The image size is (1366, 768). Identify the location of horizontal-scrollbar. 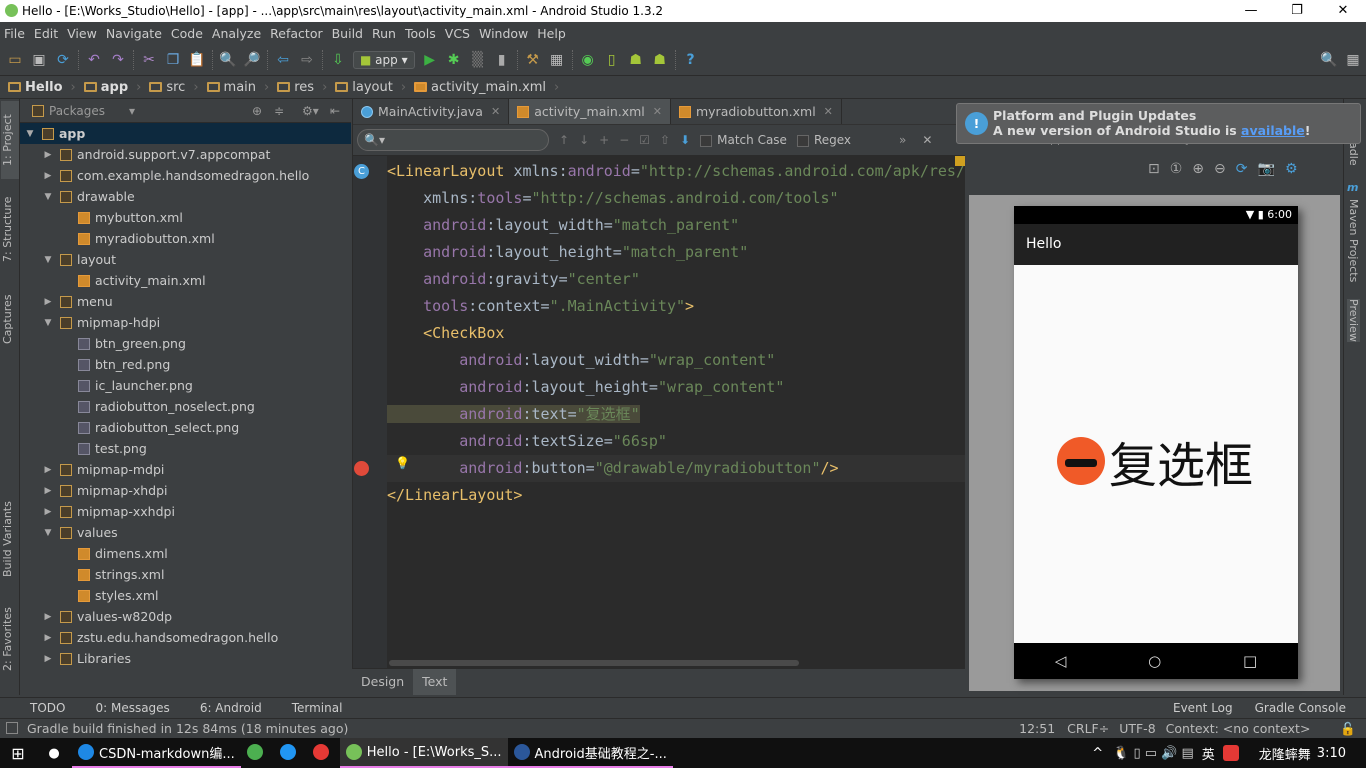
(594, 663).